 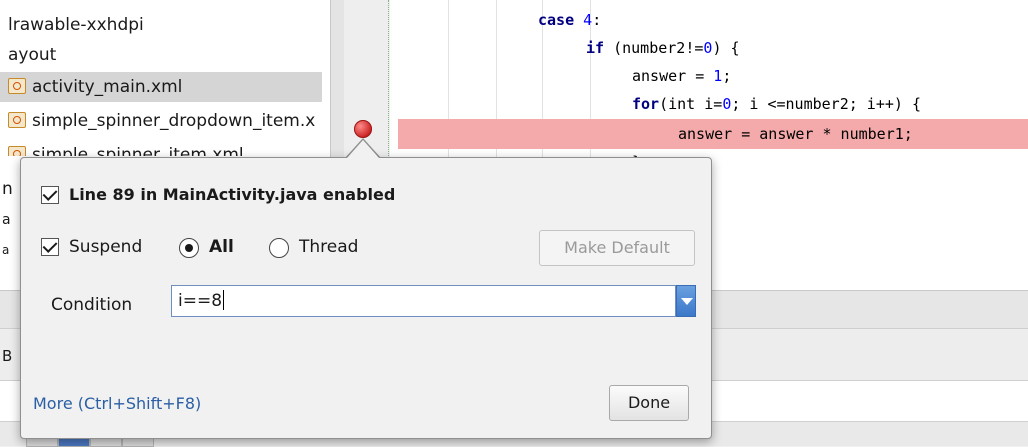 What do you see at coordinates (718, 76) in the screenshot?
I see `code-number: 1` at bounding box center [718, 76].